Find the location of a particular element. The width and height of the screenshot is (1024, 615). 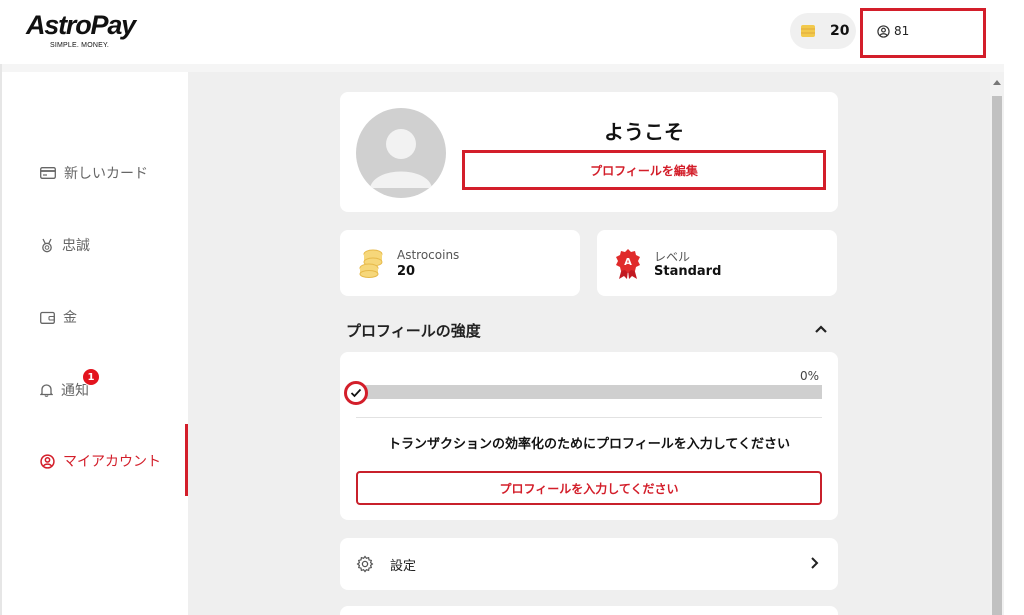

card-icon is located at coordinates (48, 173).